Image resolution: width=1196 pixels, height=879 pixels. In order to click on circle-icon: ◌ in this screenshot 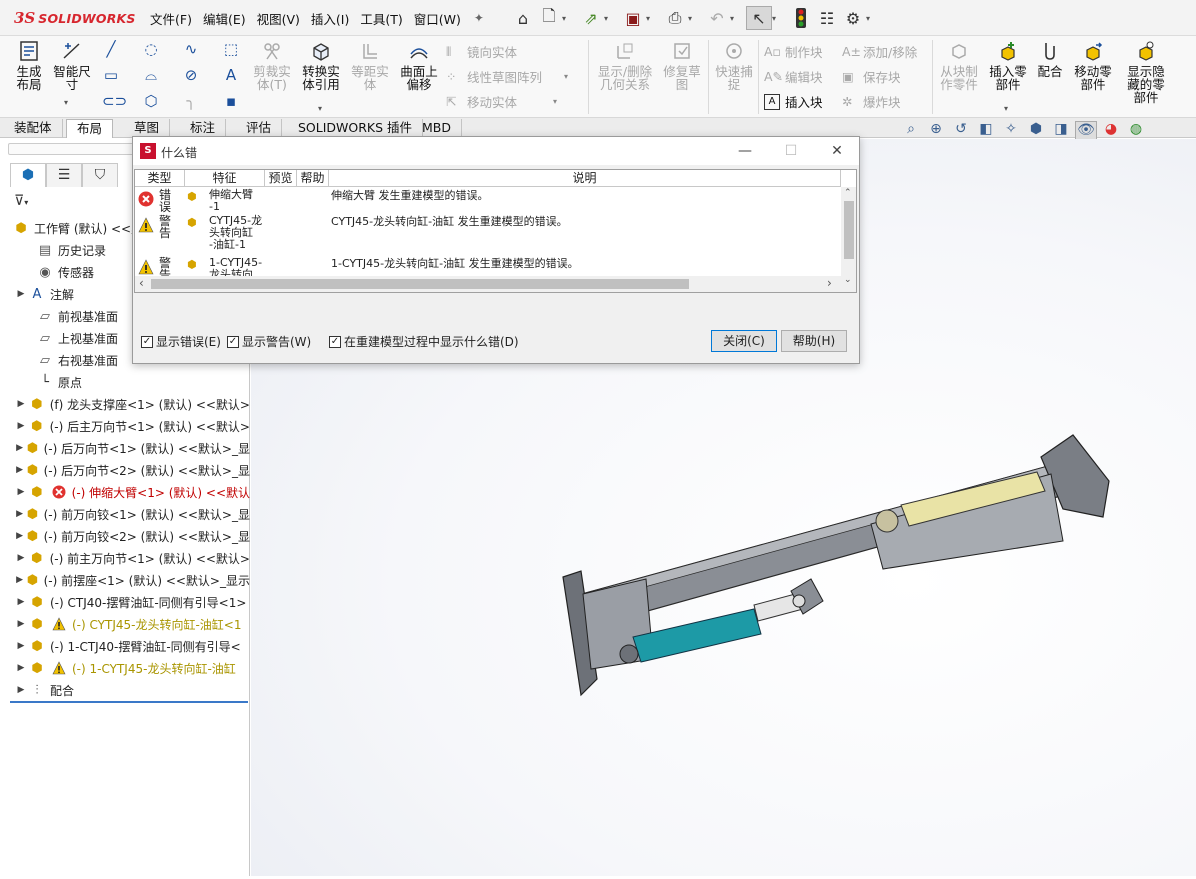, I will do `click(151, 49)`.